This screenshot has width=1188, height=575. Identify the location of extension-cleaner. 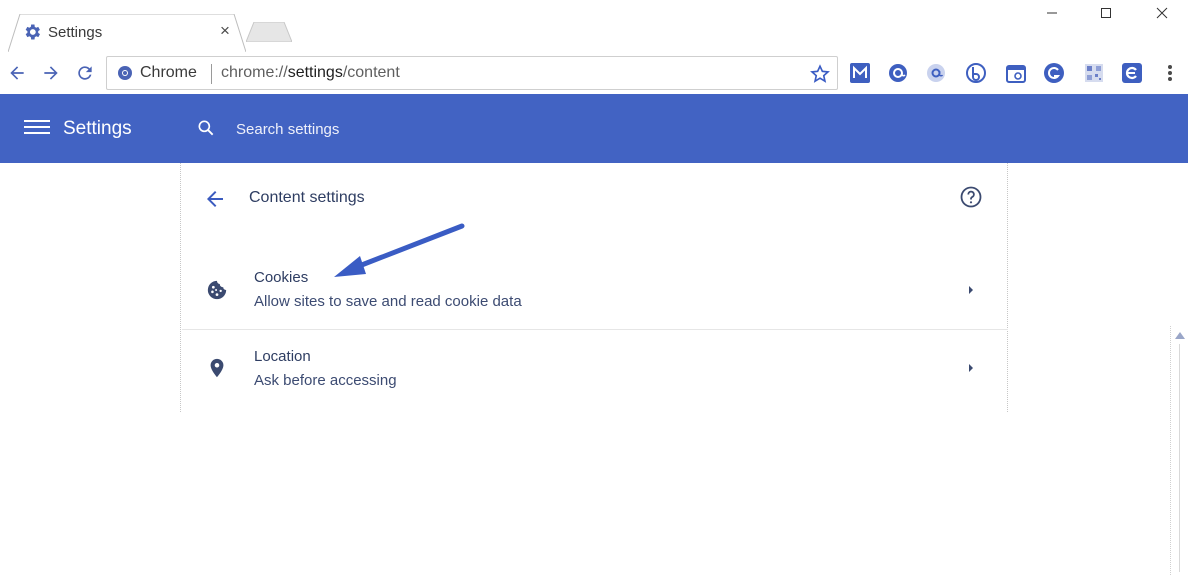
(1132, 73).